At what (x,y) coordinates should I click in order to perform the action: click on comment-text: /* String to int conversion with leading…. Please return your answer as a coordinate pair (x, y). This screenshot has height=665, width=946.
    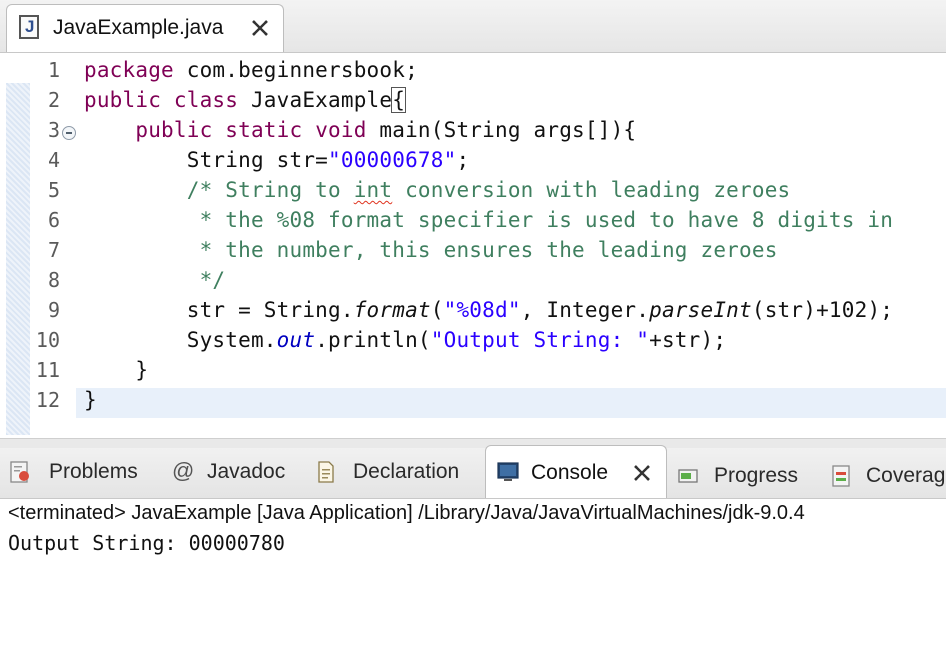
    Looking at the image, I should click on (437, 190).